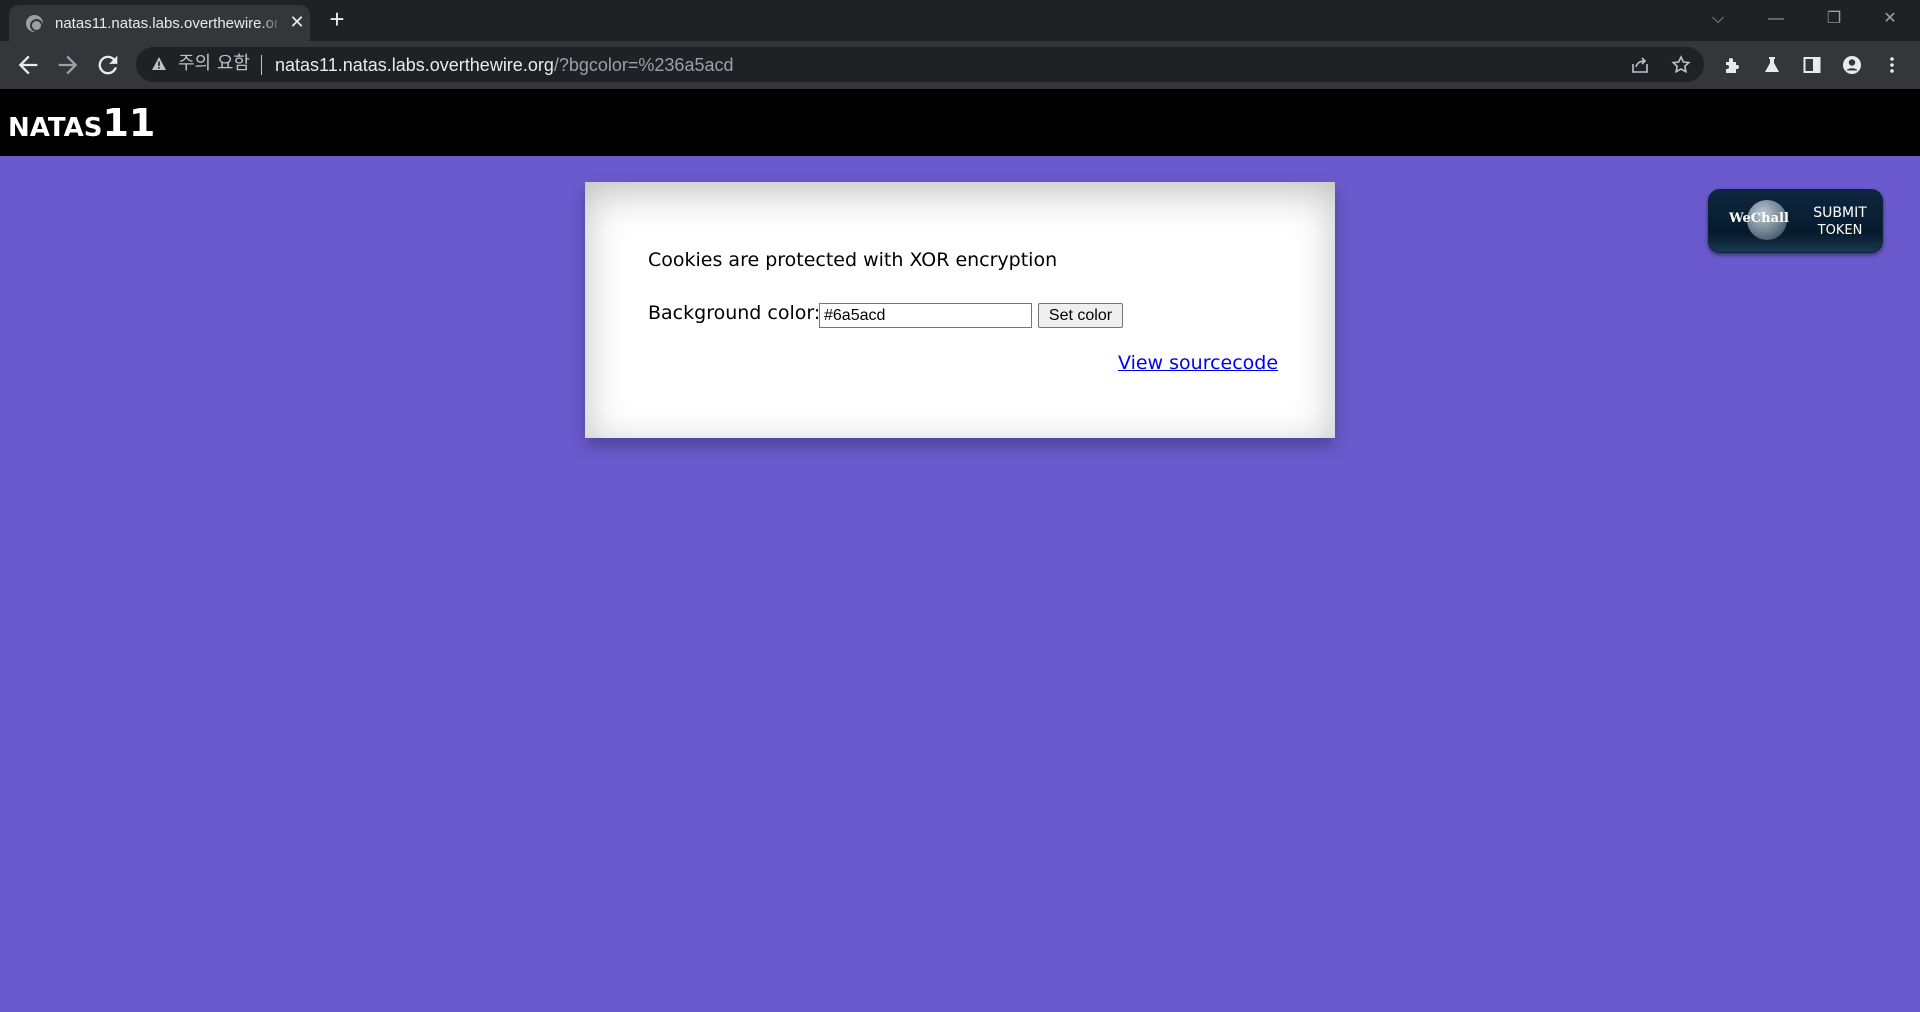 This screenshot has height=1012, width=1920. I want to click on wechall-logo: WeChall, so click(1759, 218).